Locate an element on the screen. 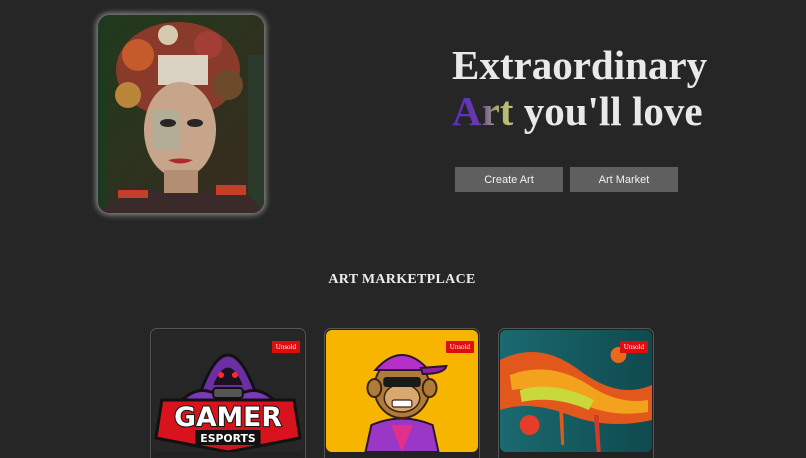 The height and width of the screenshot is (458, 806). art-market-button: Art Market is located at coordinates (624, 179).